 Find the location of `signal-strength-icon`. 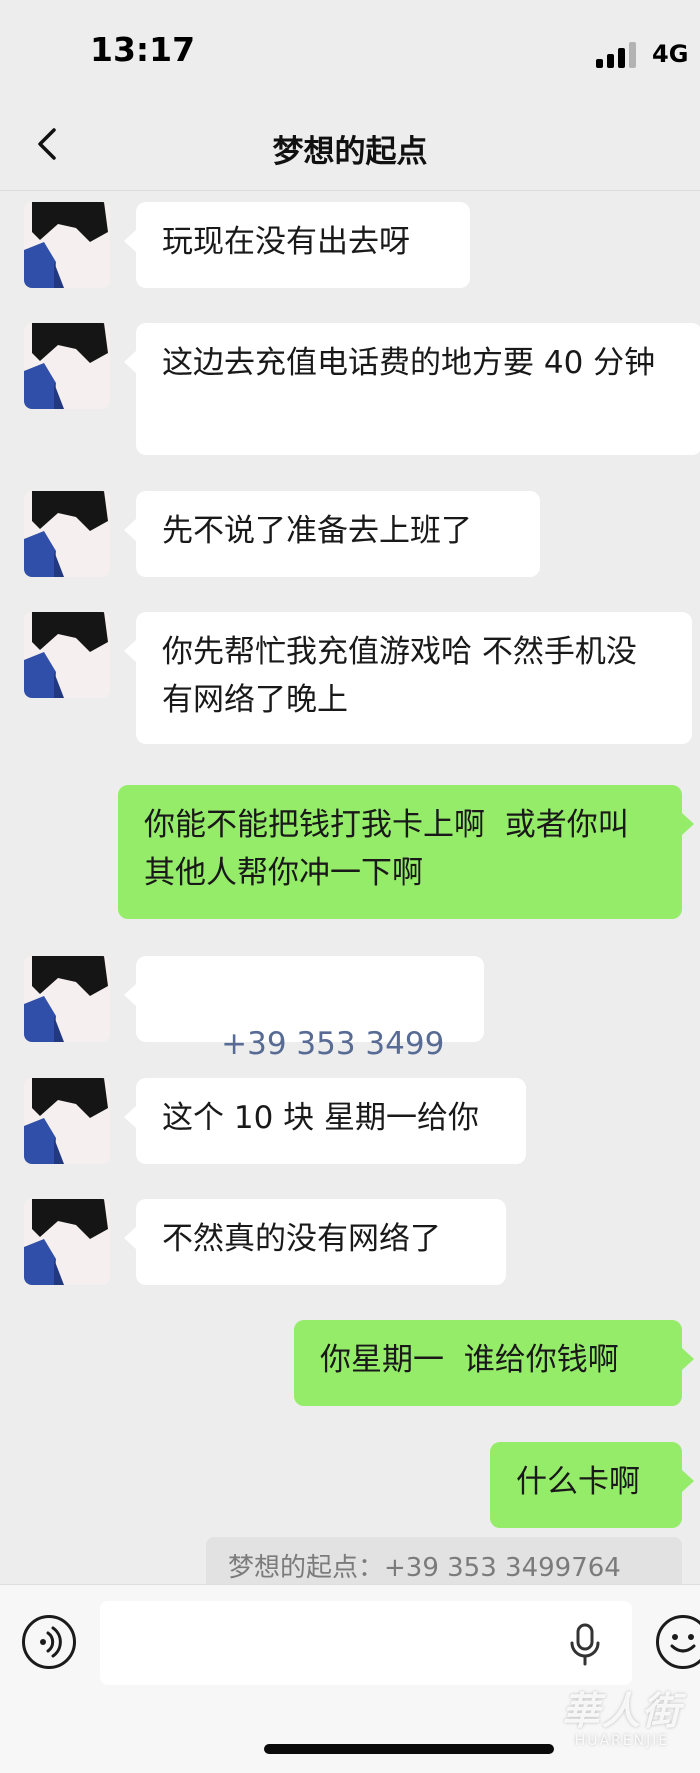

signal-strength-icon is located at coordinates (619, 54).